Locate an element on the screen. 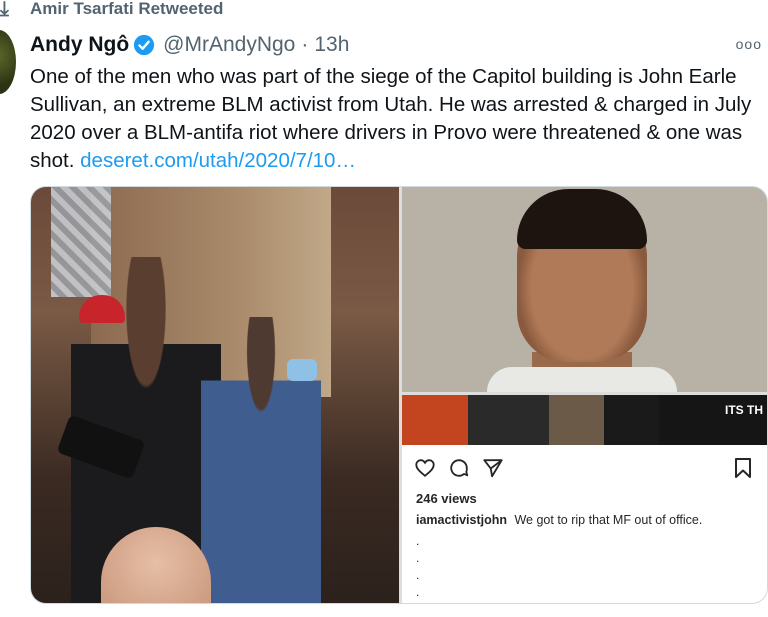 The width and height of the screenshot is (768, 617). retweet-icon: ⤓ is located at coordinates (4, 10).